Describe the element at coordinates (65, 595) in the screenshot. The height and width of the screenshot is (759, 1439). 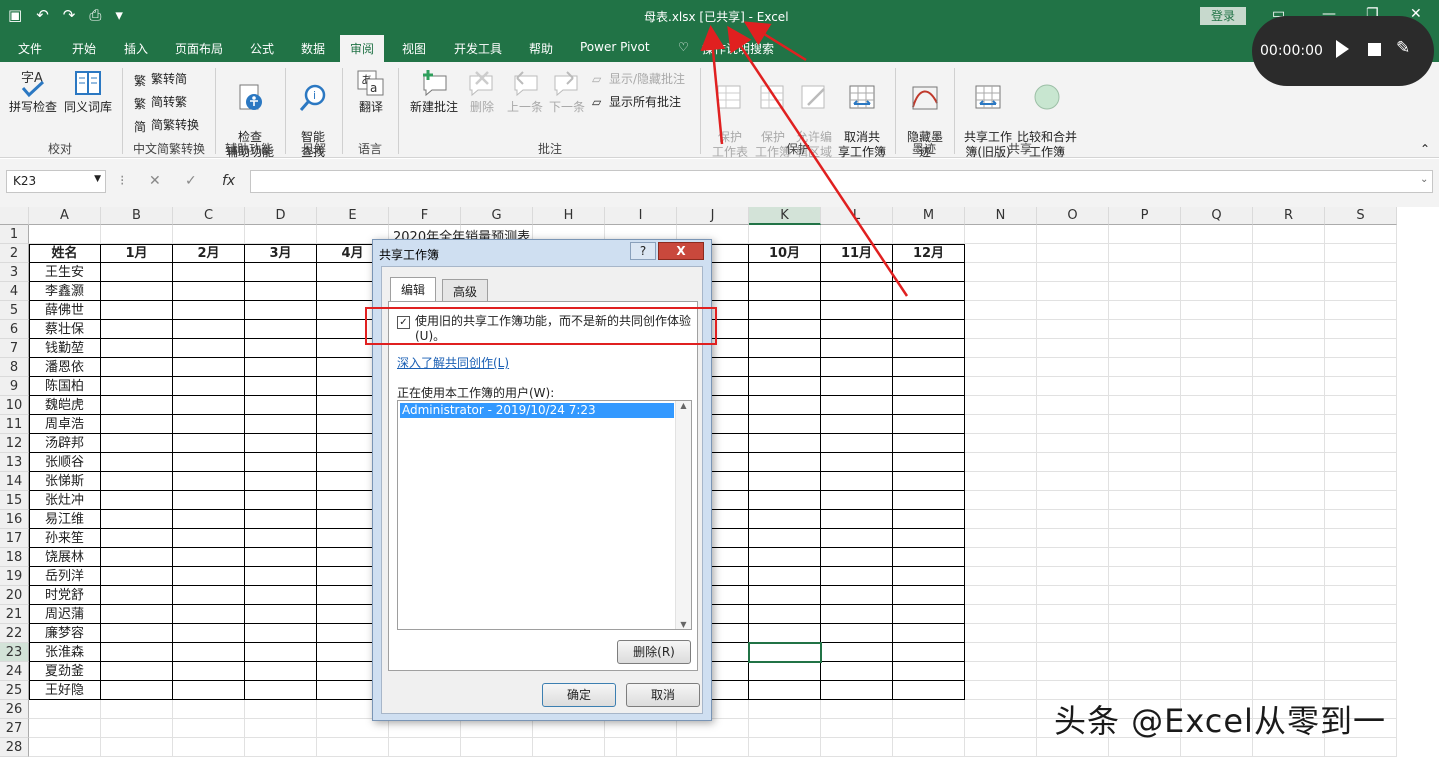
I see `table-cell: 时党舒` at that location.